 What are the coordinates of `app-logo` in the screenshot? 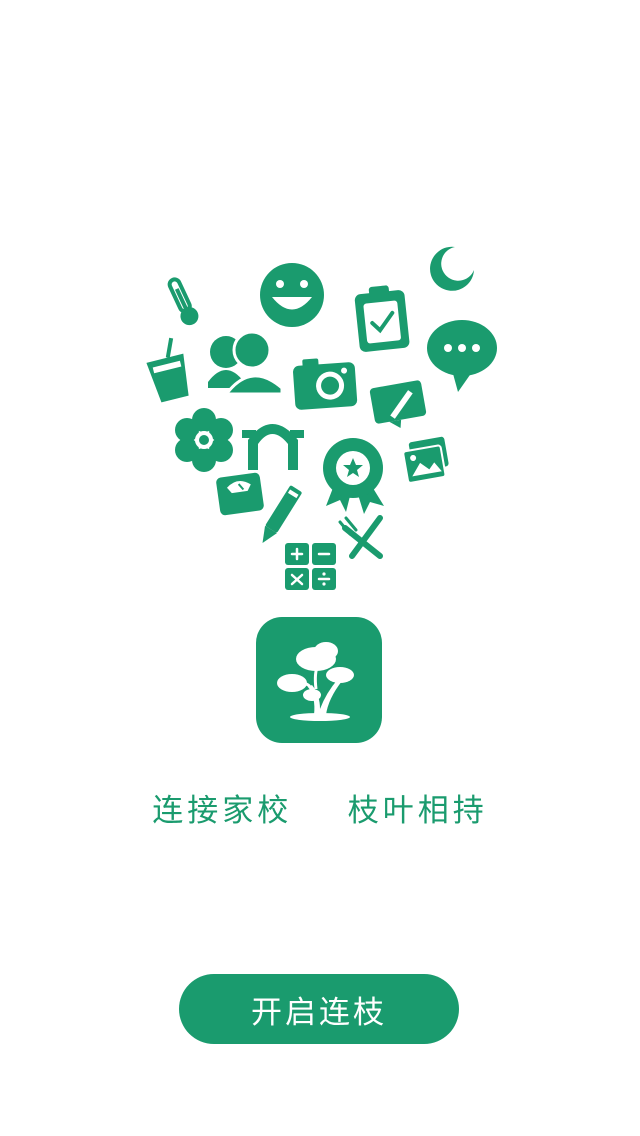 It's located at (319, 680).